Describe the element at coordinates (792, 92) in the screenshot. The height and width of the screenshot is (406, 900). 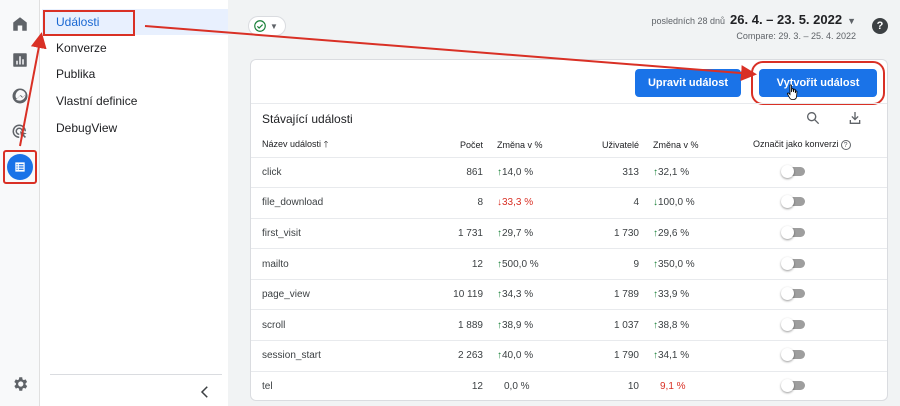
I see `hand-cursor-icon` at that location.